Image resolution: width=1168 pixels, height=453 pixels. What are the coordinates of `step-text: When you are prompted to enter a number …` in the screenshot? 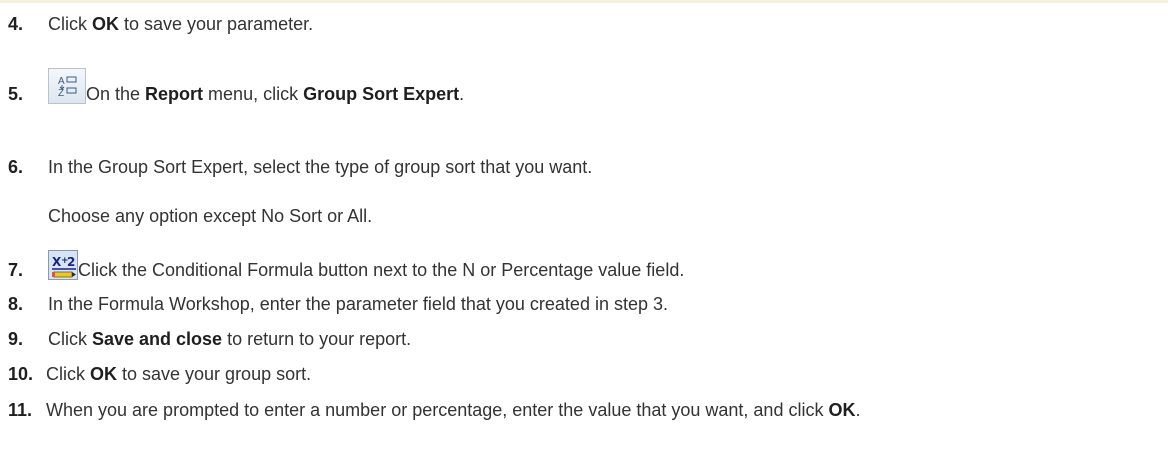 It's located at (453, 410).